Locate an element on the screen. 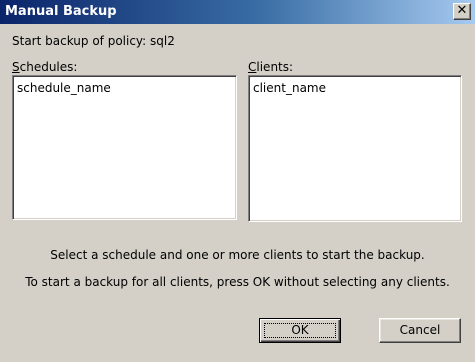 Image resolution: width=475 pixels, height=362 pixels. schedules-label-mnemonic: S is located at coordinates (16, 67).